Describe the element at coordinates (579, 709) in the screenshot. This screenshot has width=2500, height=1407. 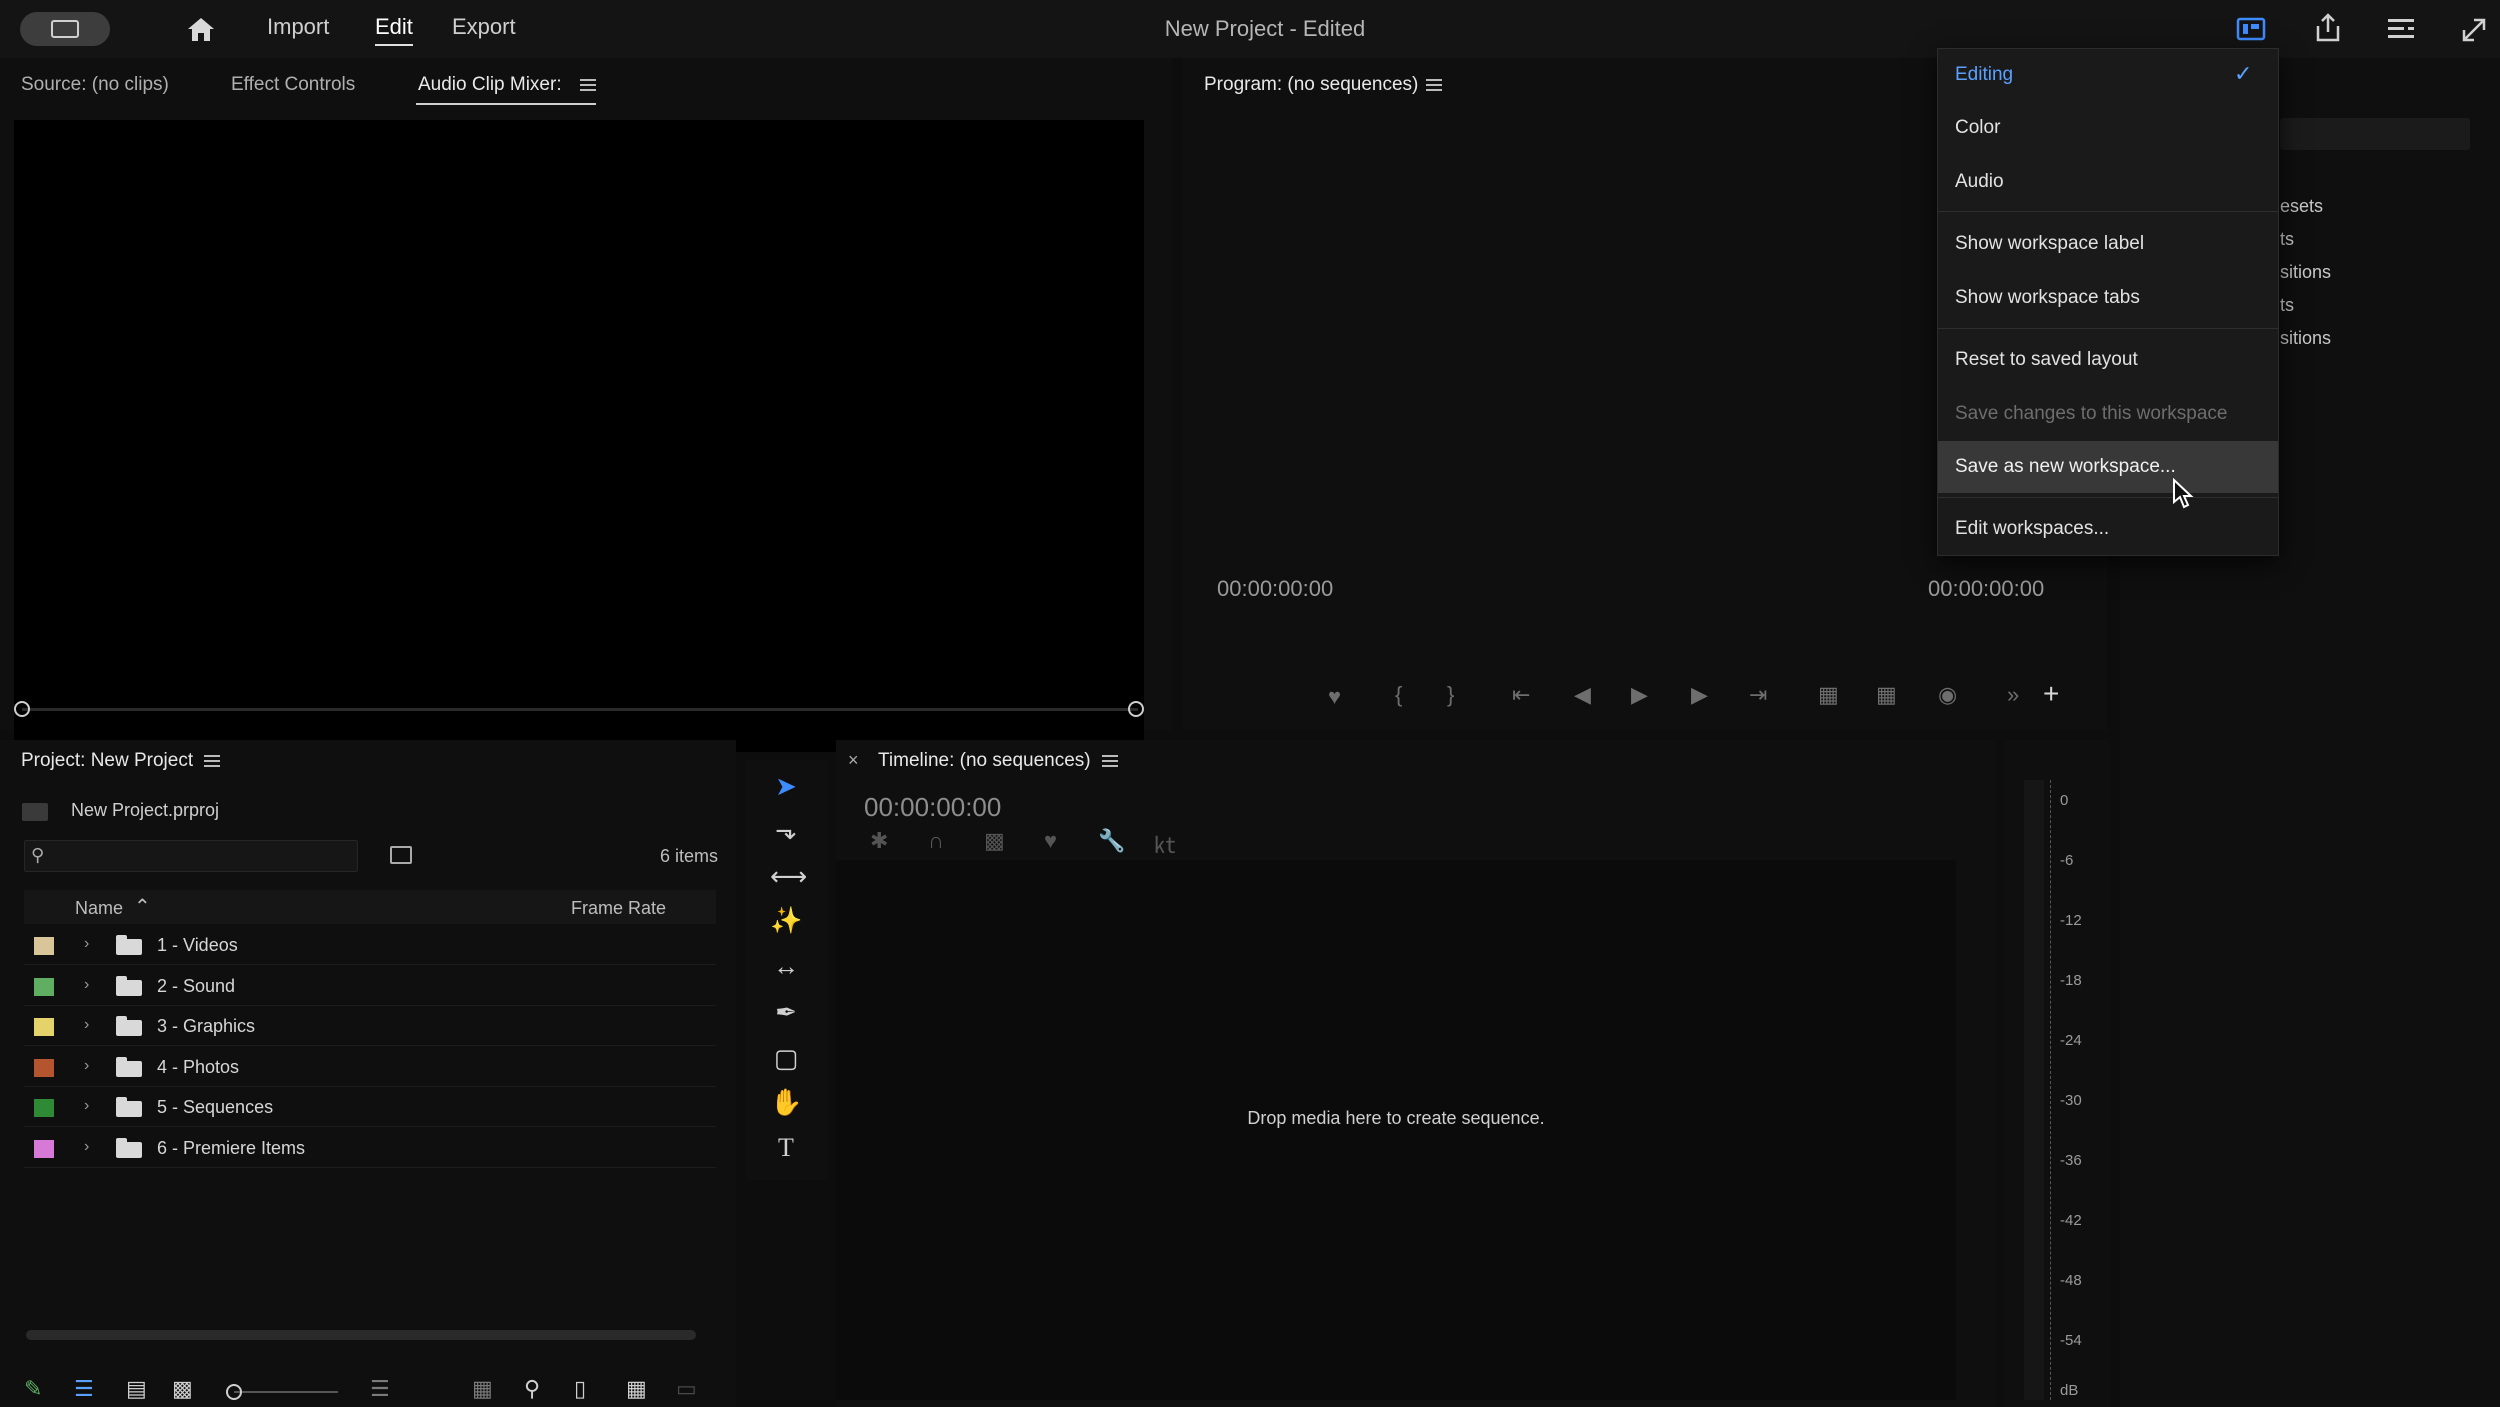
I see `source-scrollbar` at that location.